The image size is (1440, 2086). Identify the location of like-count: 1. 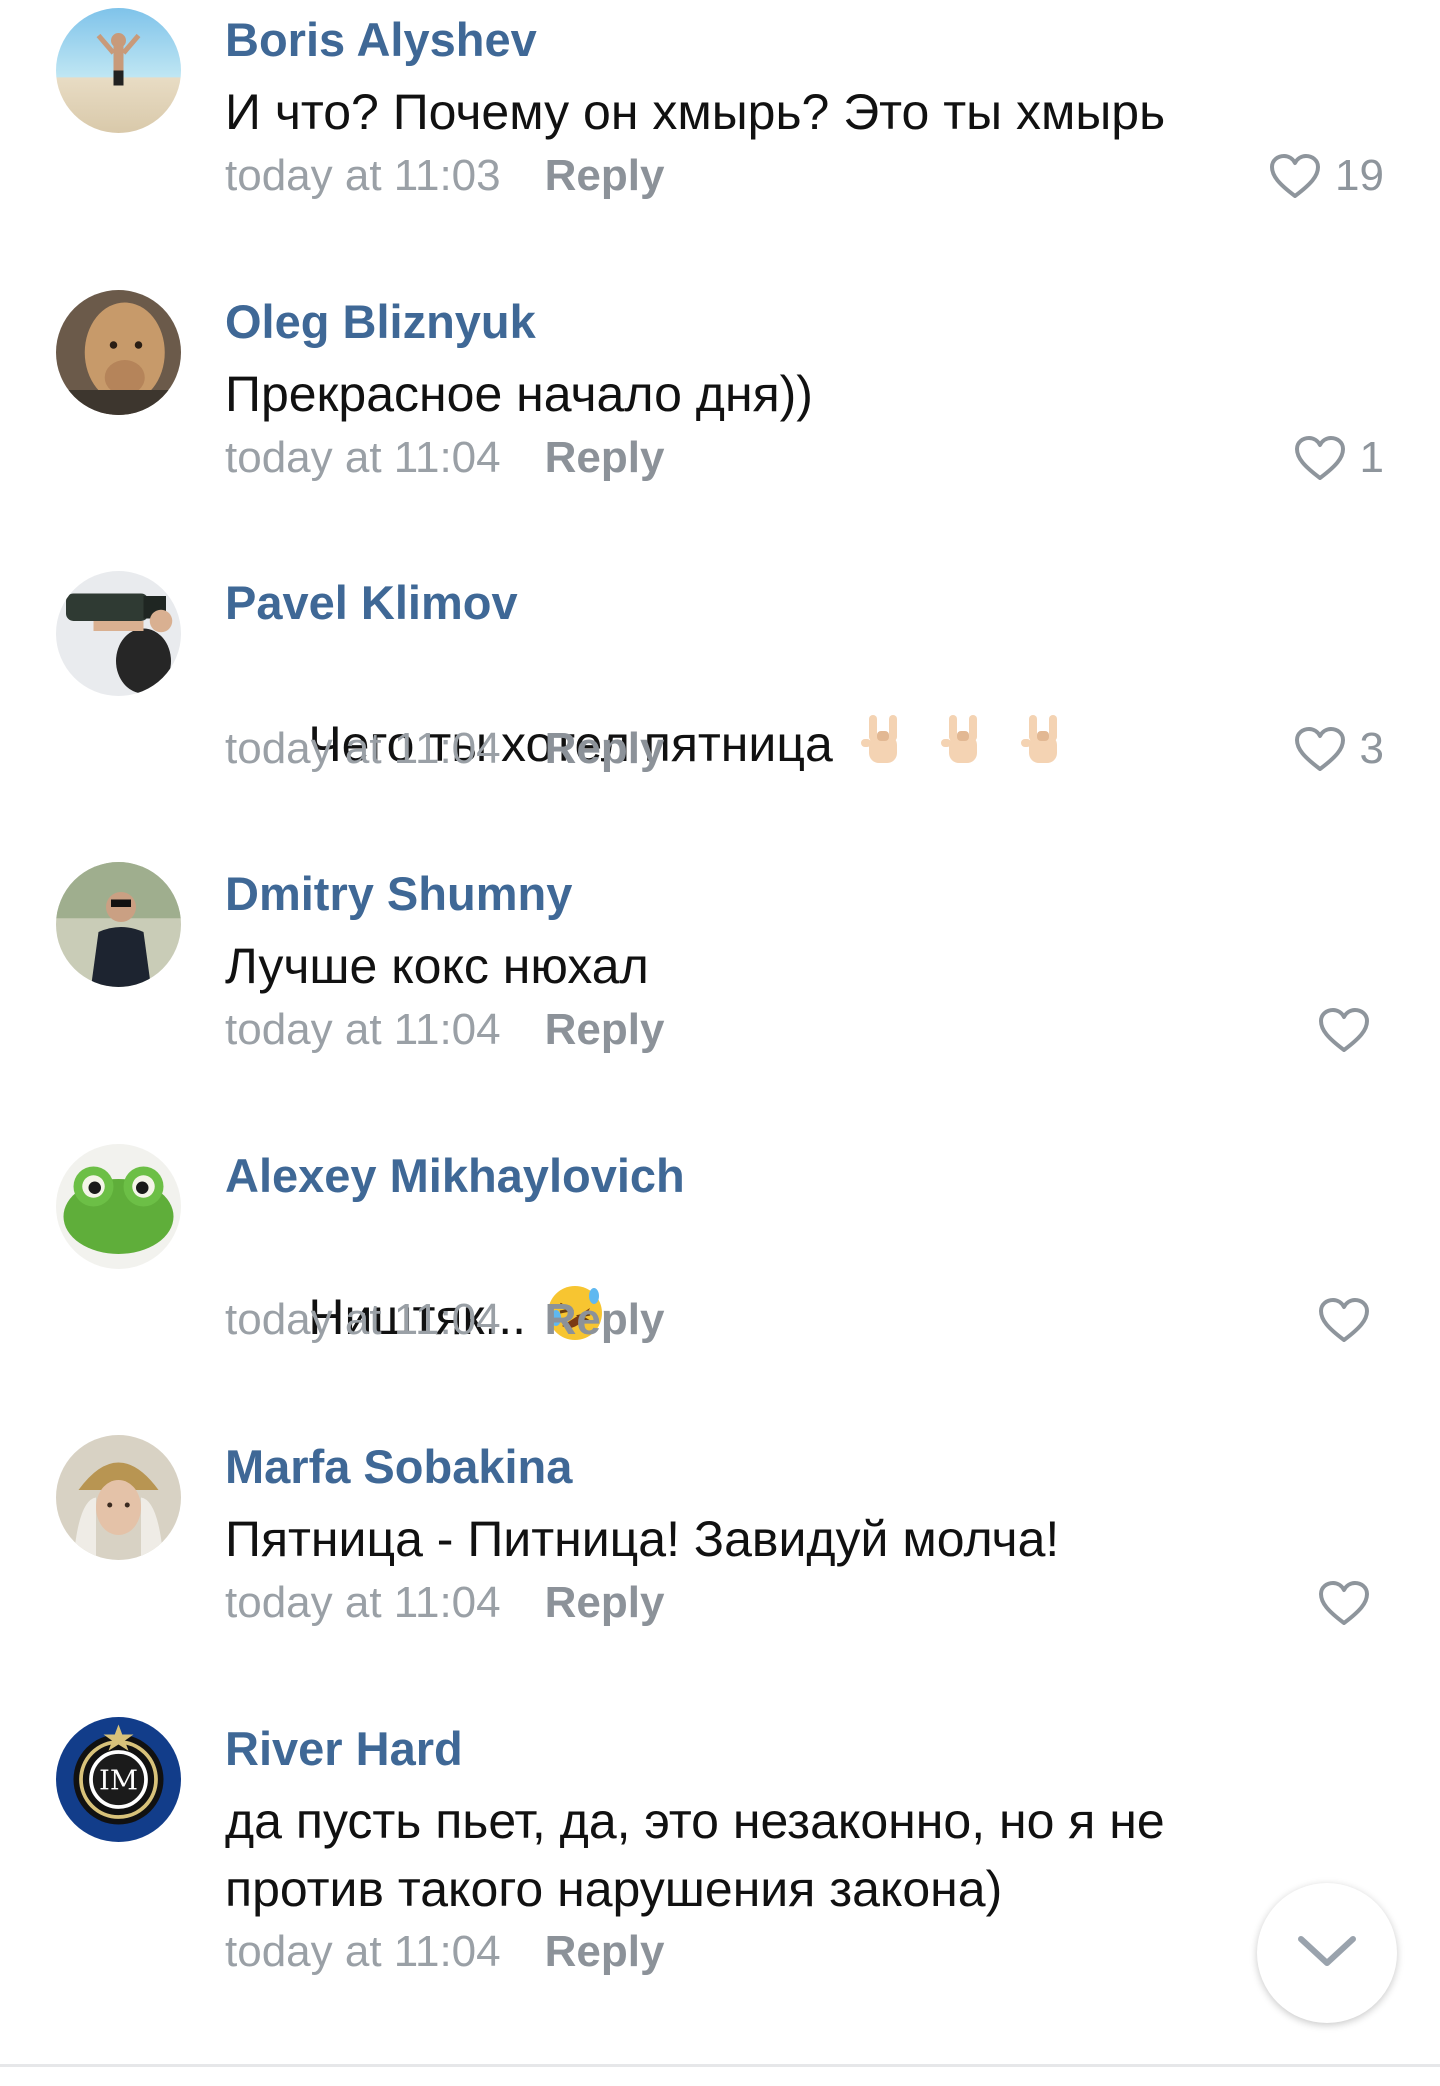
(1371, 457).